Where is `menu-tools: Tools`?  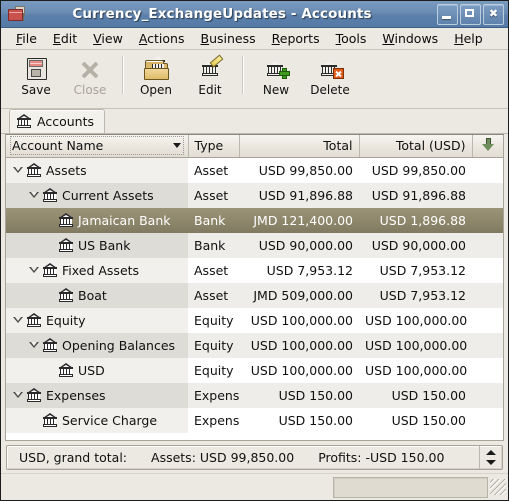
menu-tools: Tools is located at coordinates (351, 38).